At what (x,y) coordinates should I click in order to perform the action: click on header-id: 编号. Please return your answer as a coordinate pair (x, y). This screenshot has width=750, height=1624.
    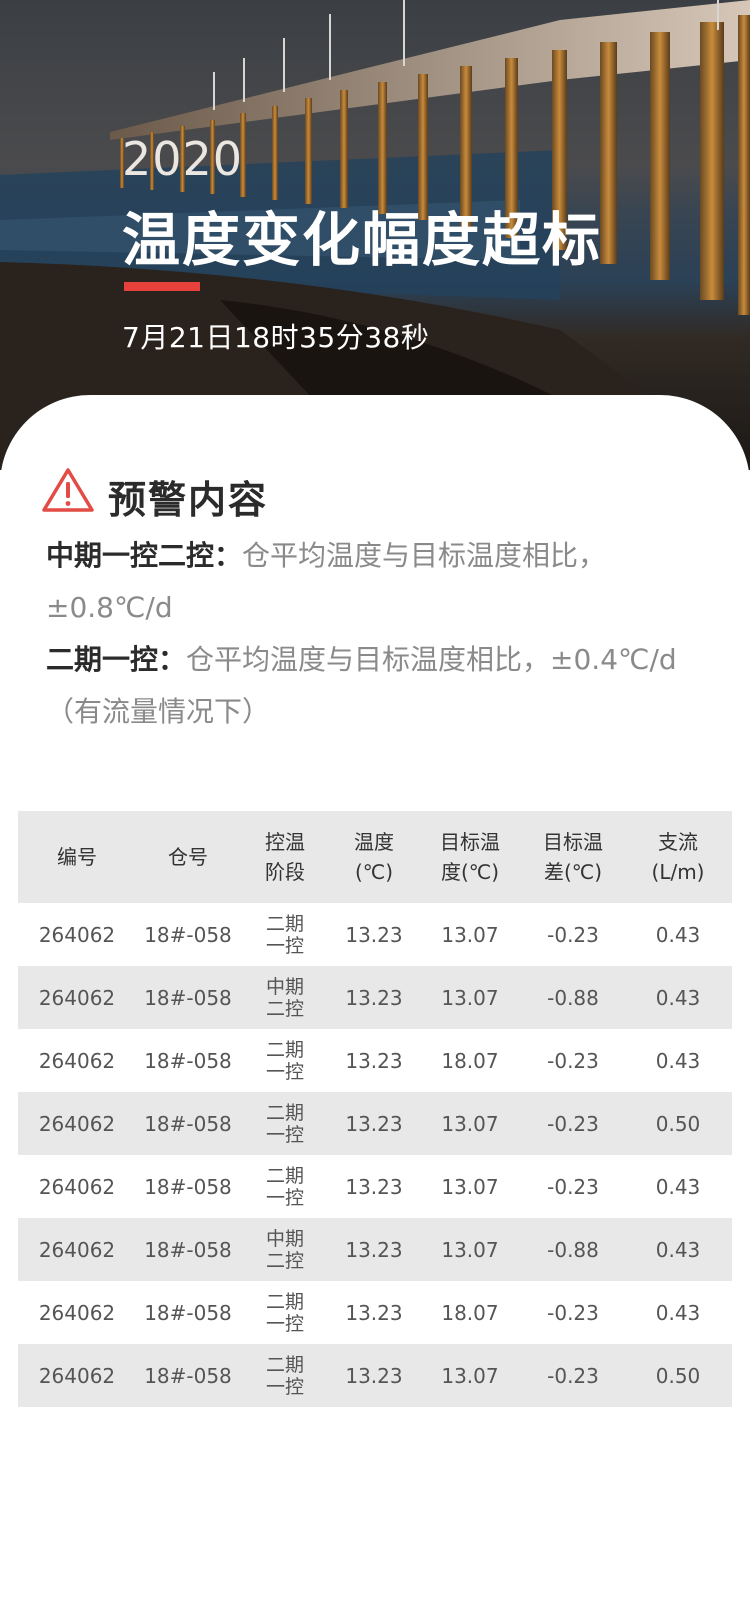
    Looking at the image, I should click on (77, 857).